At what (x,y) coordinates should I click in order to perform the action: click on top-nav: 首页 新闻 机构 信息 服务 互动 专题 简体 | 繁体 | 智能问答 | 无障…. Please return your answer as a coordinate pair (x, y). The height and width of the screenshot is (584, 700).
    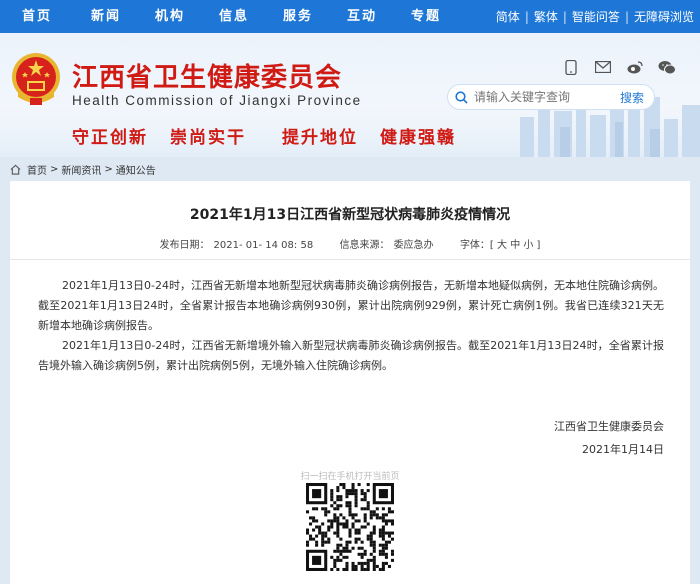
    Looking at the image, I should click on (350, 16).